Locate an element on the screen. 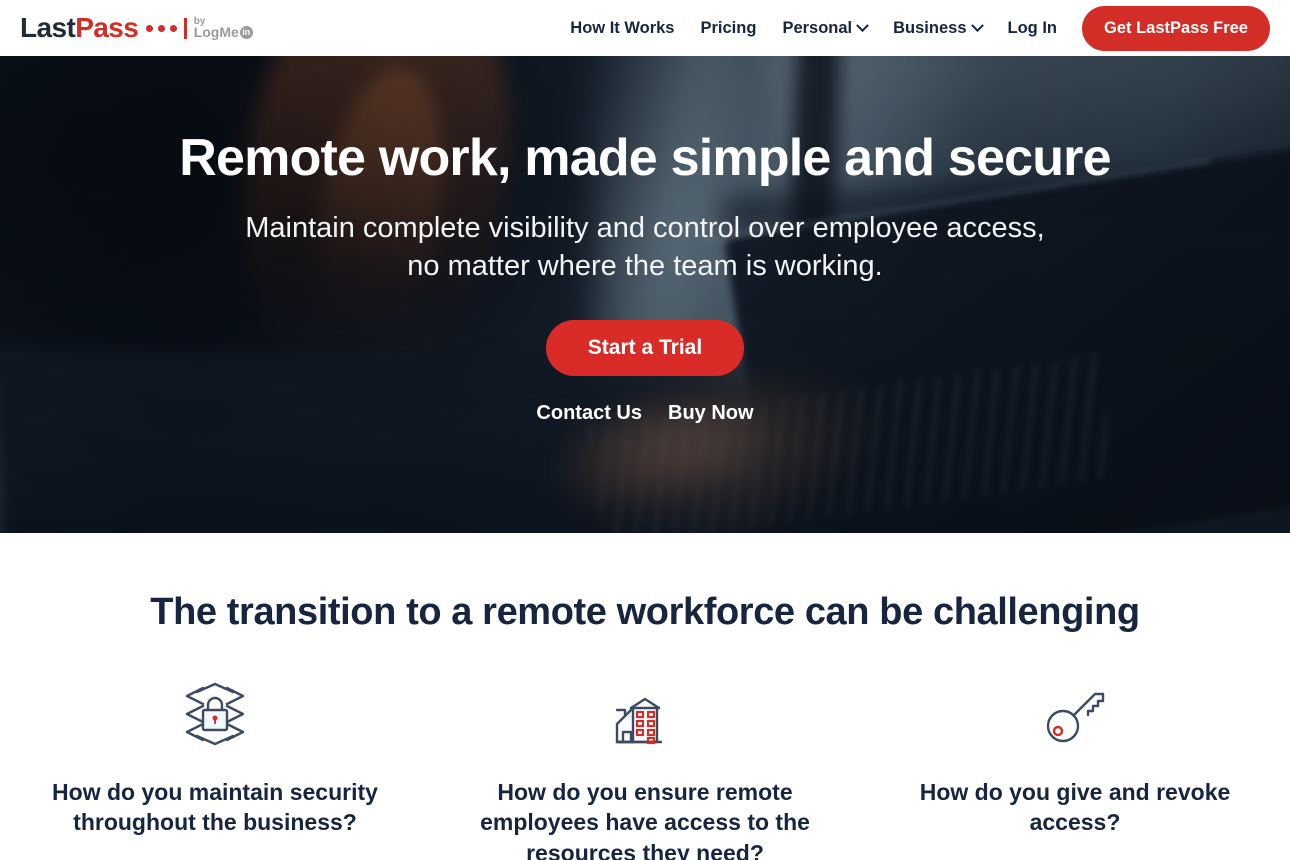 The width and height of the screenshot is (1290, 860). contact-us-link: Contact Us is located at coordinates (589, 413).